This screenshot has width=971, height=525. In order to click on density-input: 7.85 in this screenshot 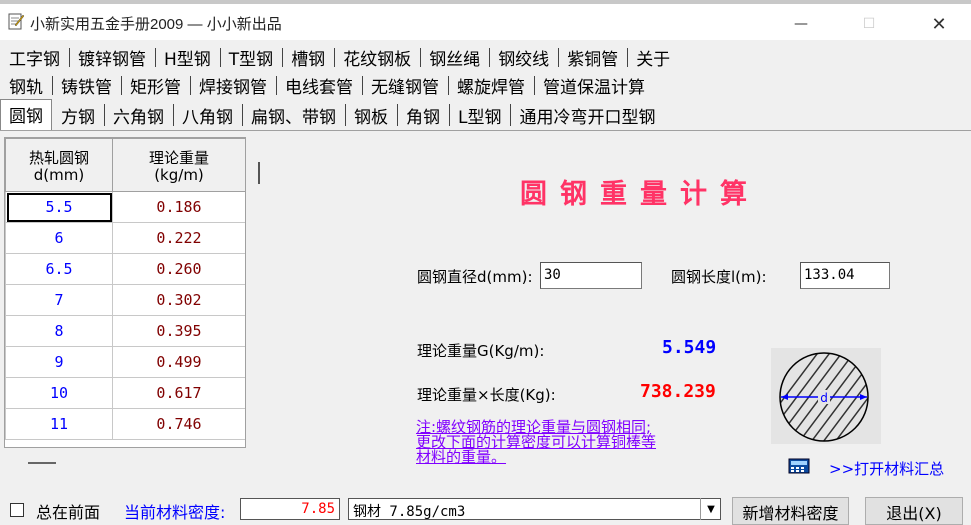, I will do `click(290, 509)`.